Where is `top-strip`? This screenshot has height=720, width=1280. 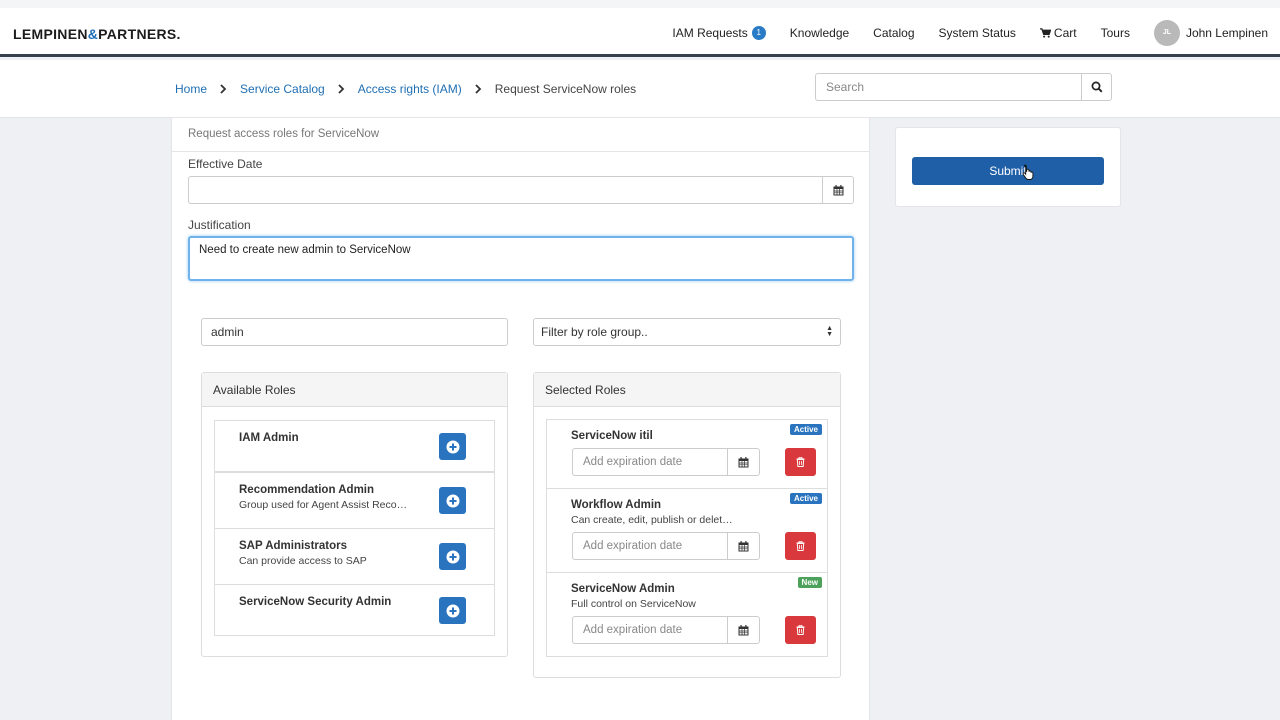
top-strip is located at coordinates (640, 4).